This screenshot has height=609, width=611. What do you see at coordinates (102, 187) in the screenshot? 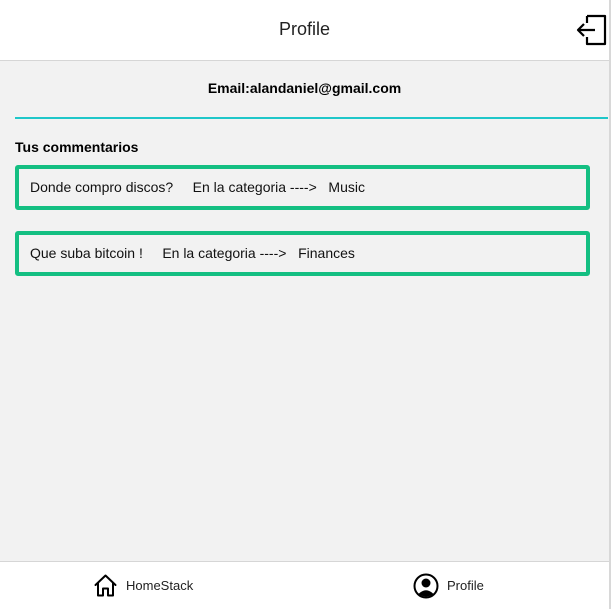
I see `comment-text: Donde compro discos?` at bounding box center [102, 187].